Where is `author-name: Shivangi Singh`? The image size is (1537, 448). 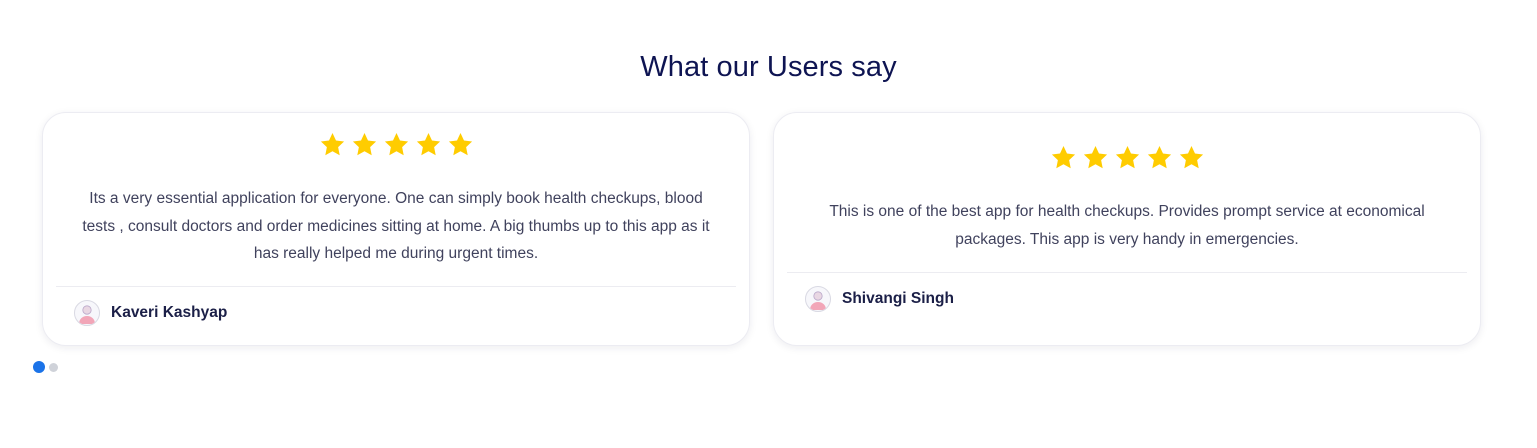
author-name: Shivangi Singh is located at coordinates (898, 298).